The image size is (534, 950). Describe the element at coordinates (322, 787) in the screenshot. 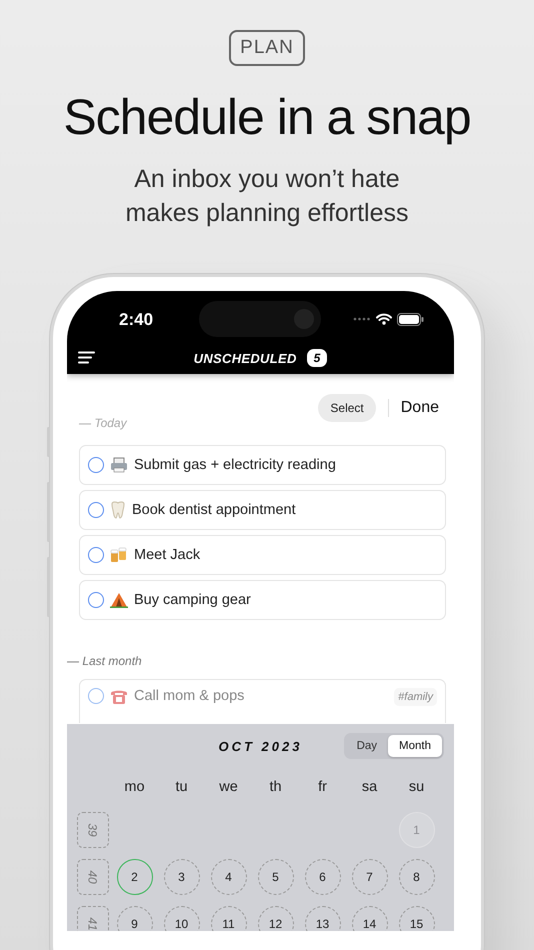

I see `weekday-label: fr` at that location.